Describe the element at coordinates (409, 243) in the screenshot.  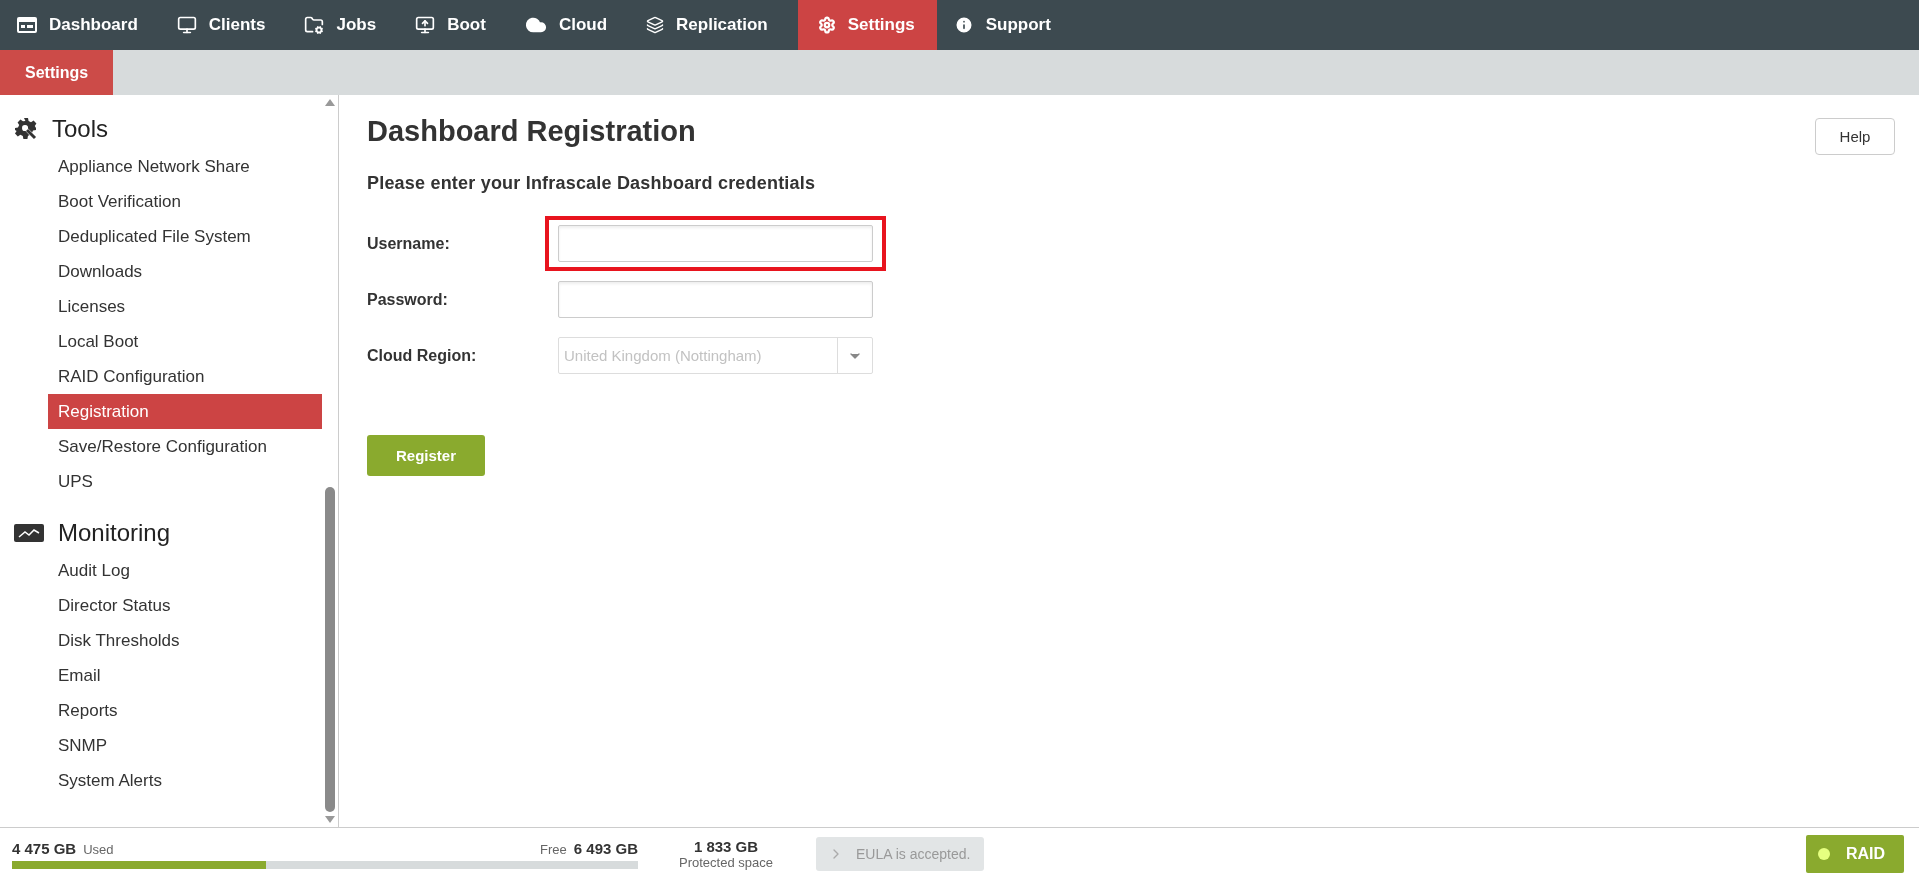
I see `field-label: Username:` at that location.